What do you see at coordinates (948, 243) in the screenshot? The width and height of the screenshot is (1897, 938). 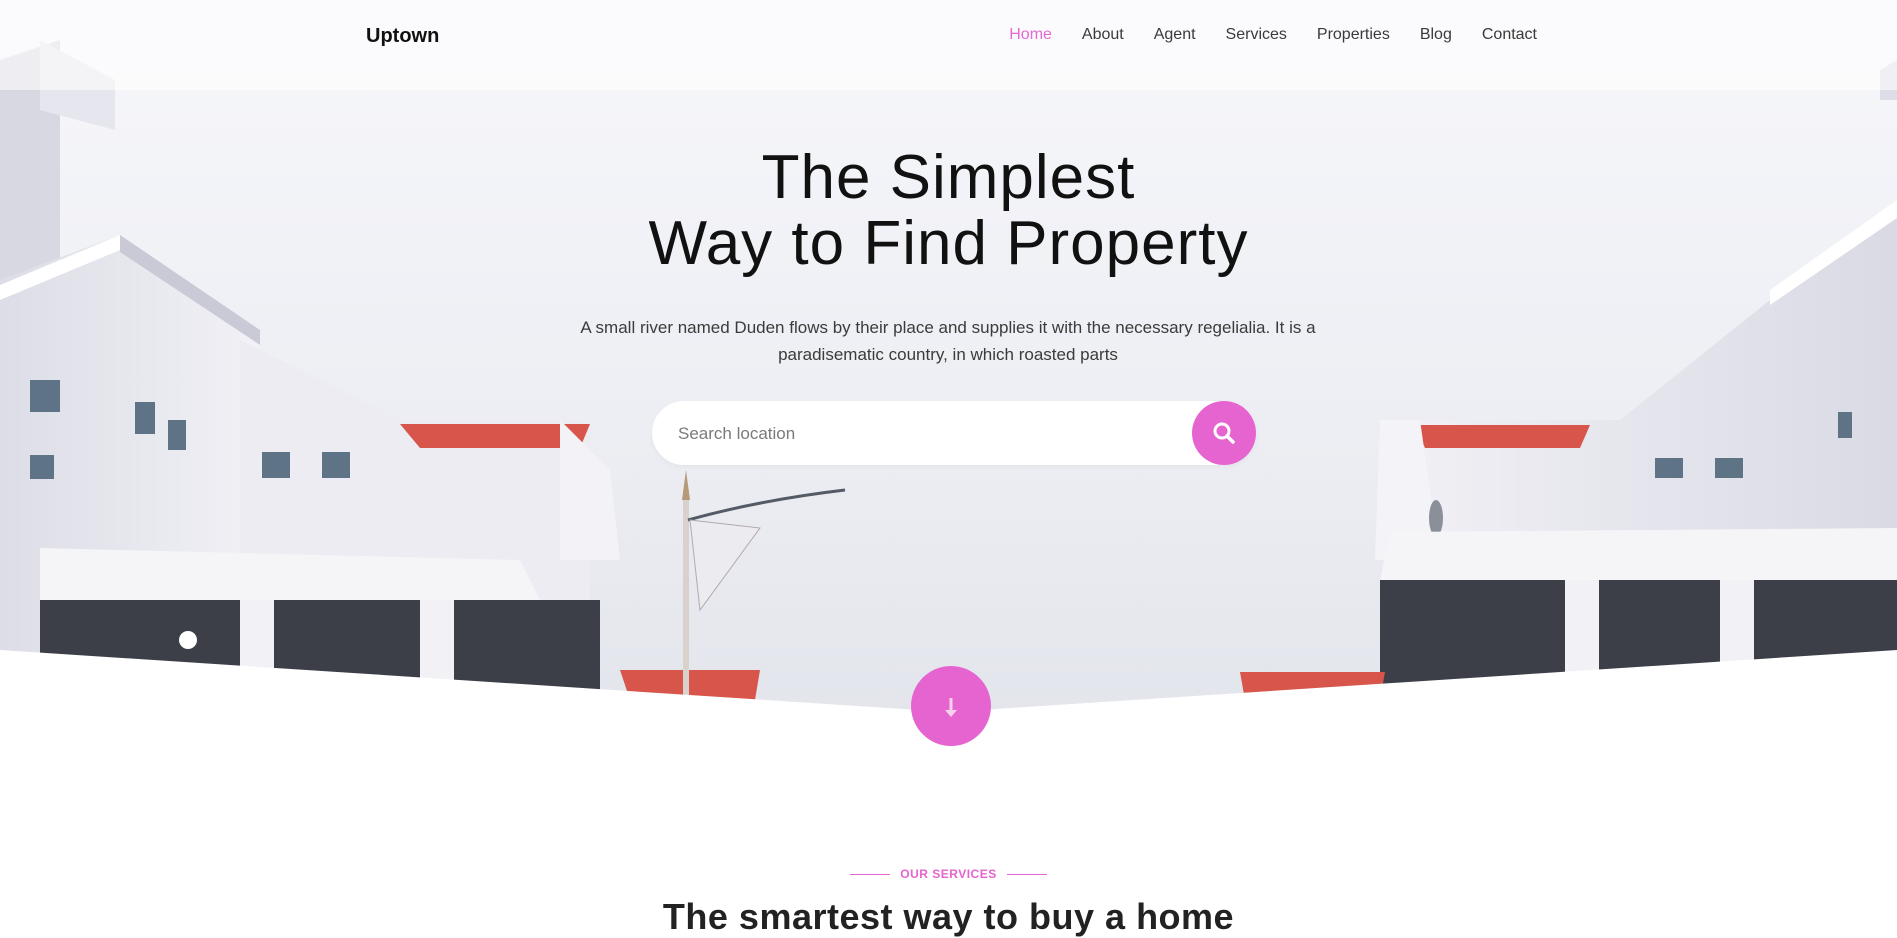 I see `hero-title-line2: Way to Find Property` at bounding box center [948, 243].